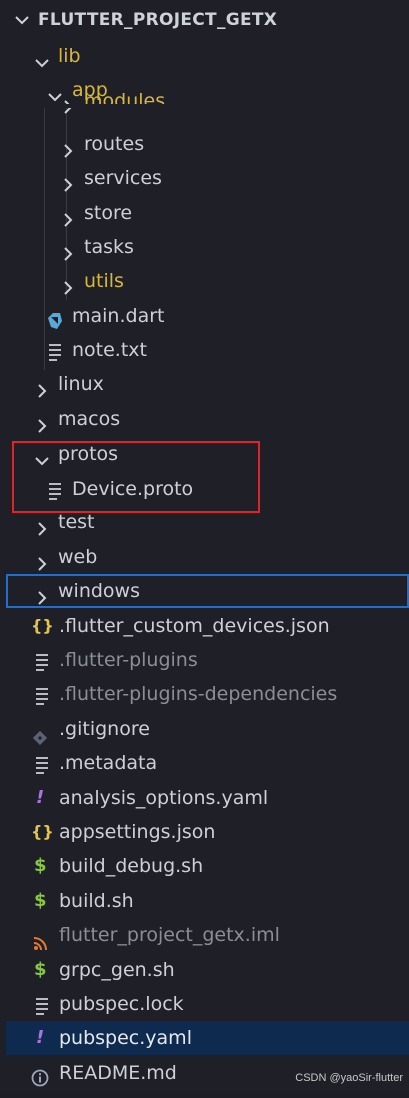 The image size is (409, 1098). I want to click on tree-file-metadata: .metadata, so click(204, 763).